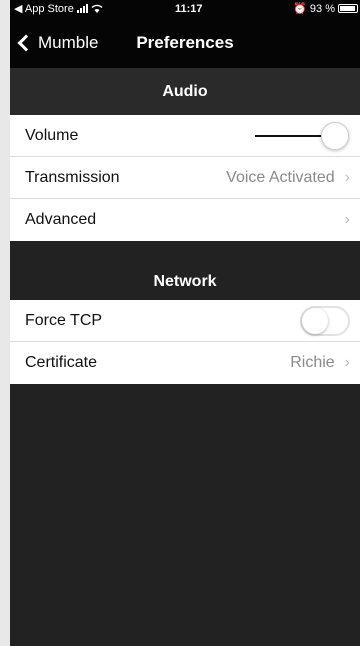  What do you see at coordinates (312, 362) in the screenshot?
I see `certificate-value: Richie` at bounding box center [312, 362].